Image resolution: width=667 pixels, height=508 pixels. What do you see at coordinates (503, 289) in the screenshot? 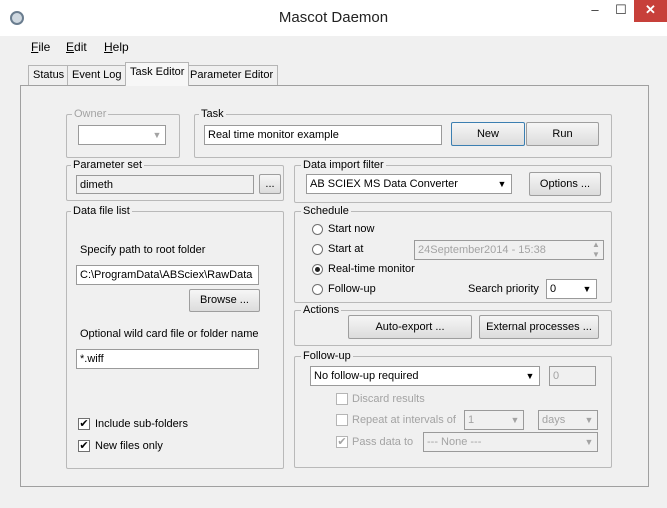
I see `search-priority-label: Search priority` at bounding box center [503, 289].